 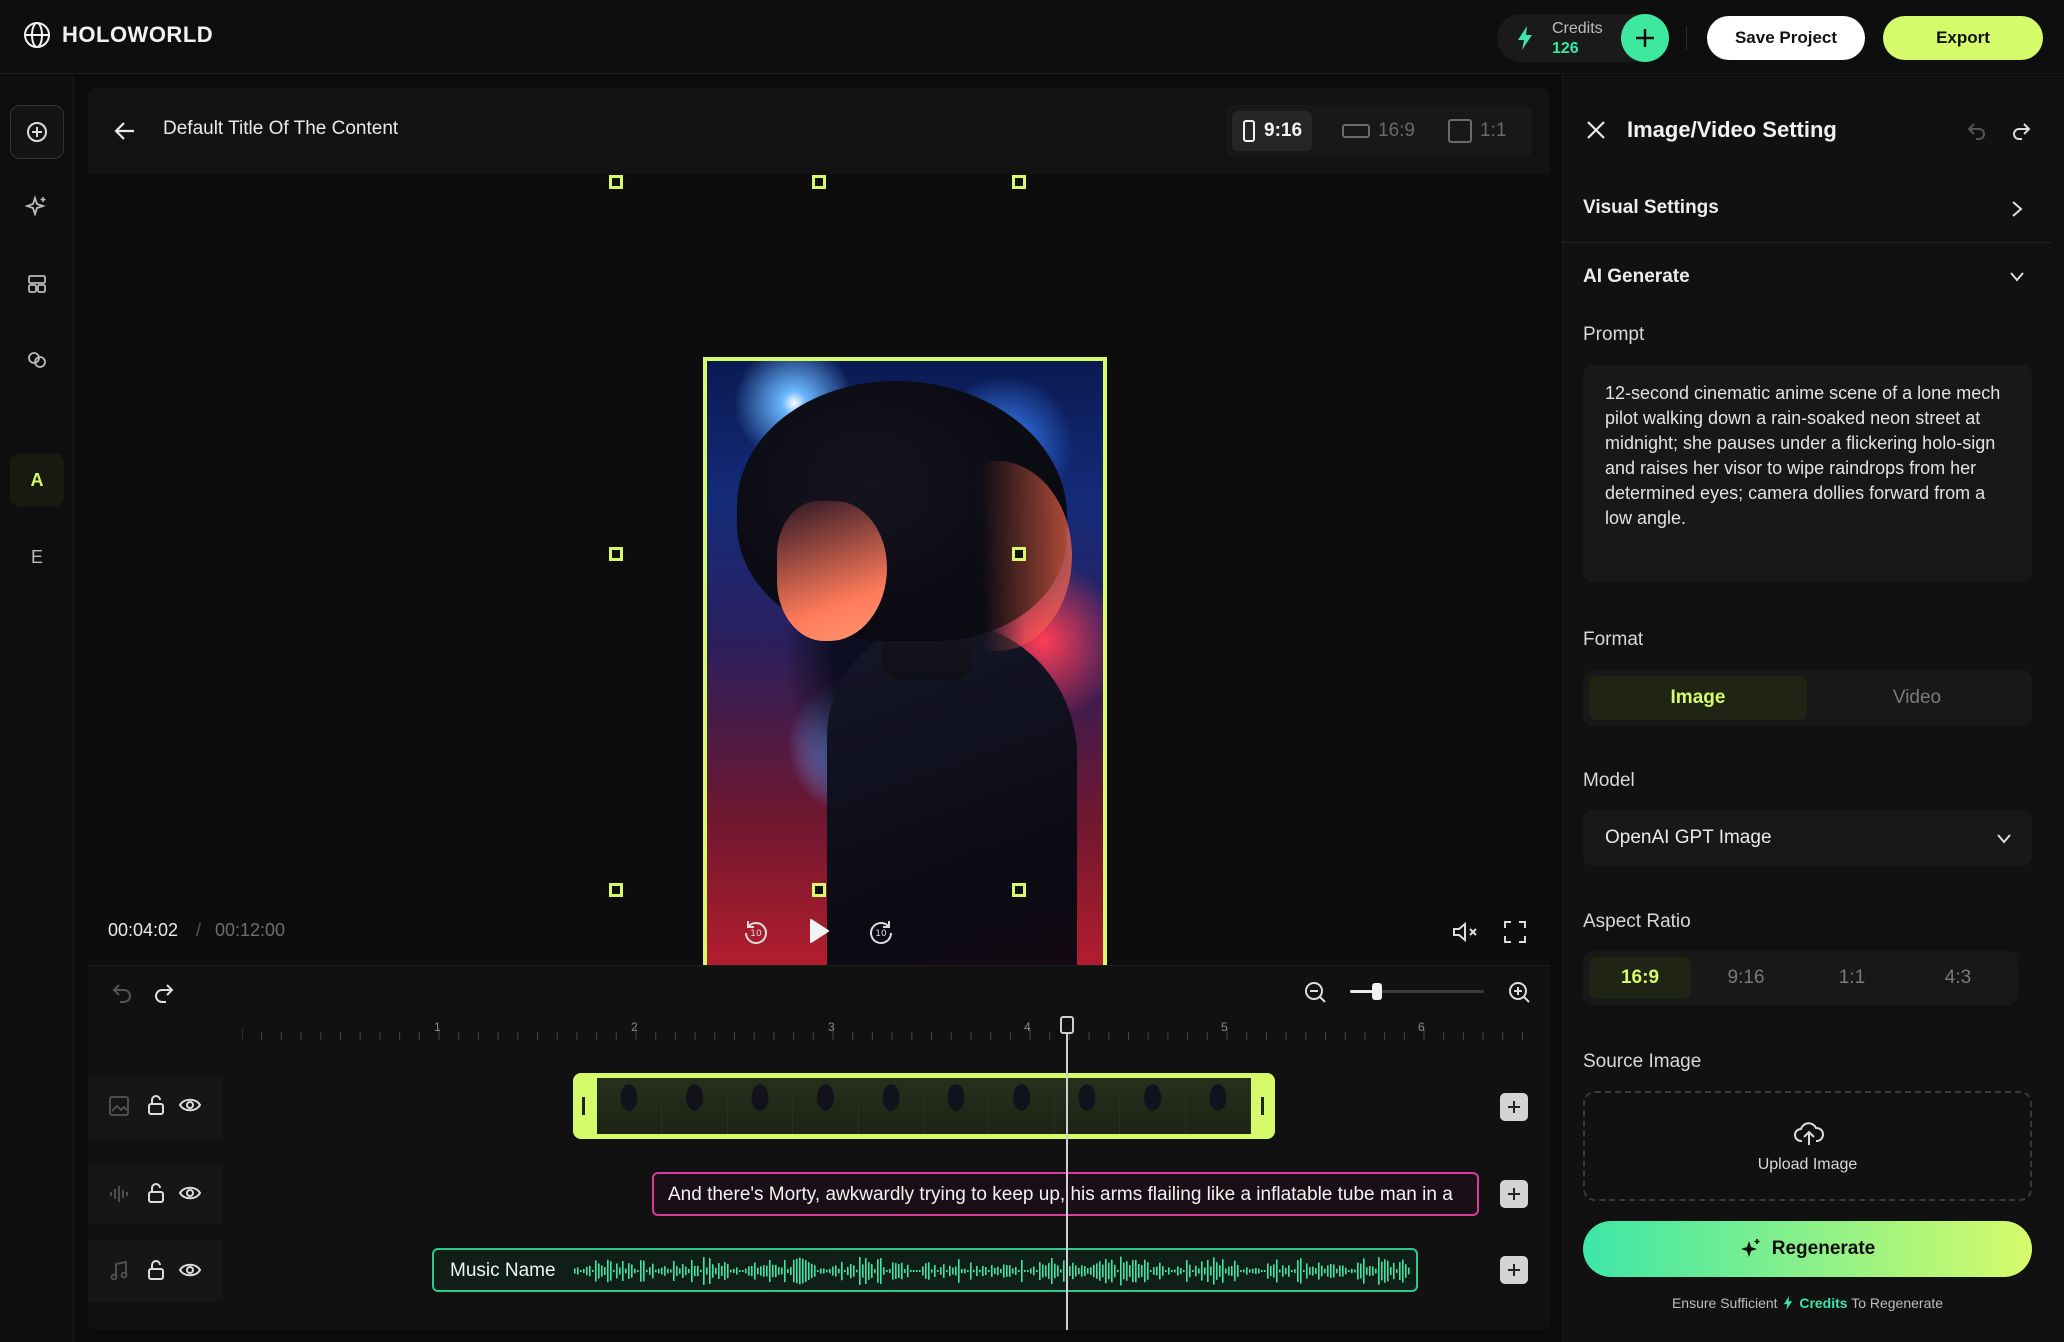 What do you see at coordinates (1019, 554) in the screenshot?
I see `resize-handle-mr` at bounding box center [1019, 554].